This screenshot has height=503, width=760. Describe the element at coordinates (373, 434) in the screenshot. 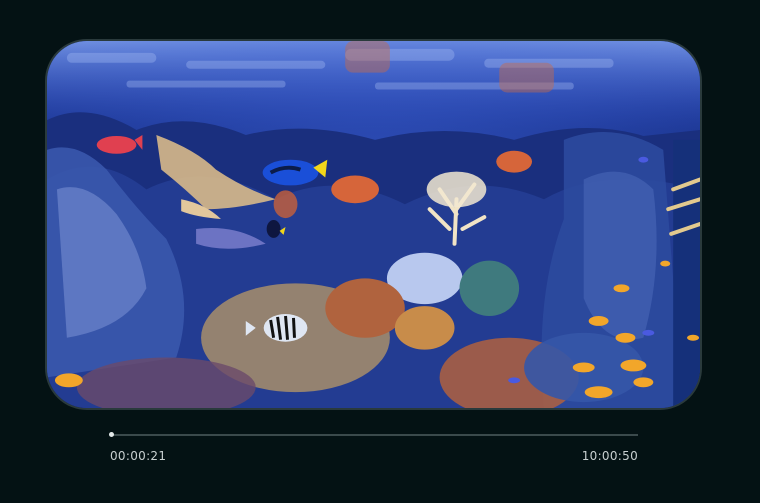

I see `seek-bar` at that location.